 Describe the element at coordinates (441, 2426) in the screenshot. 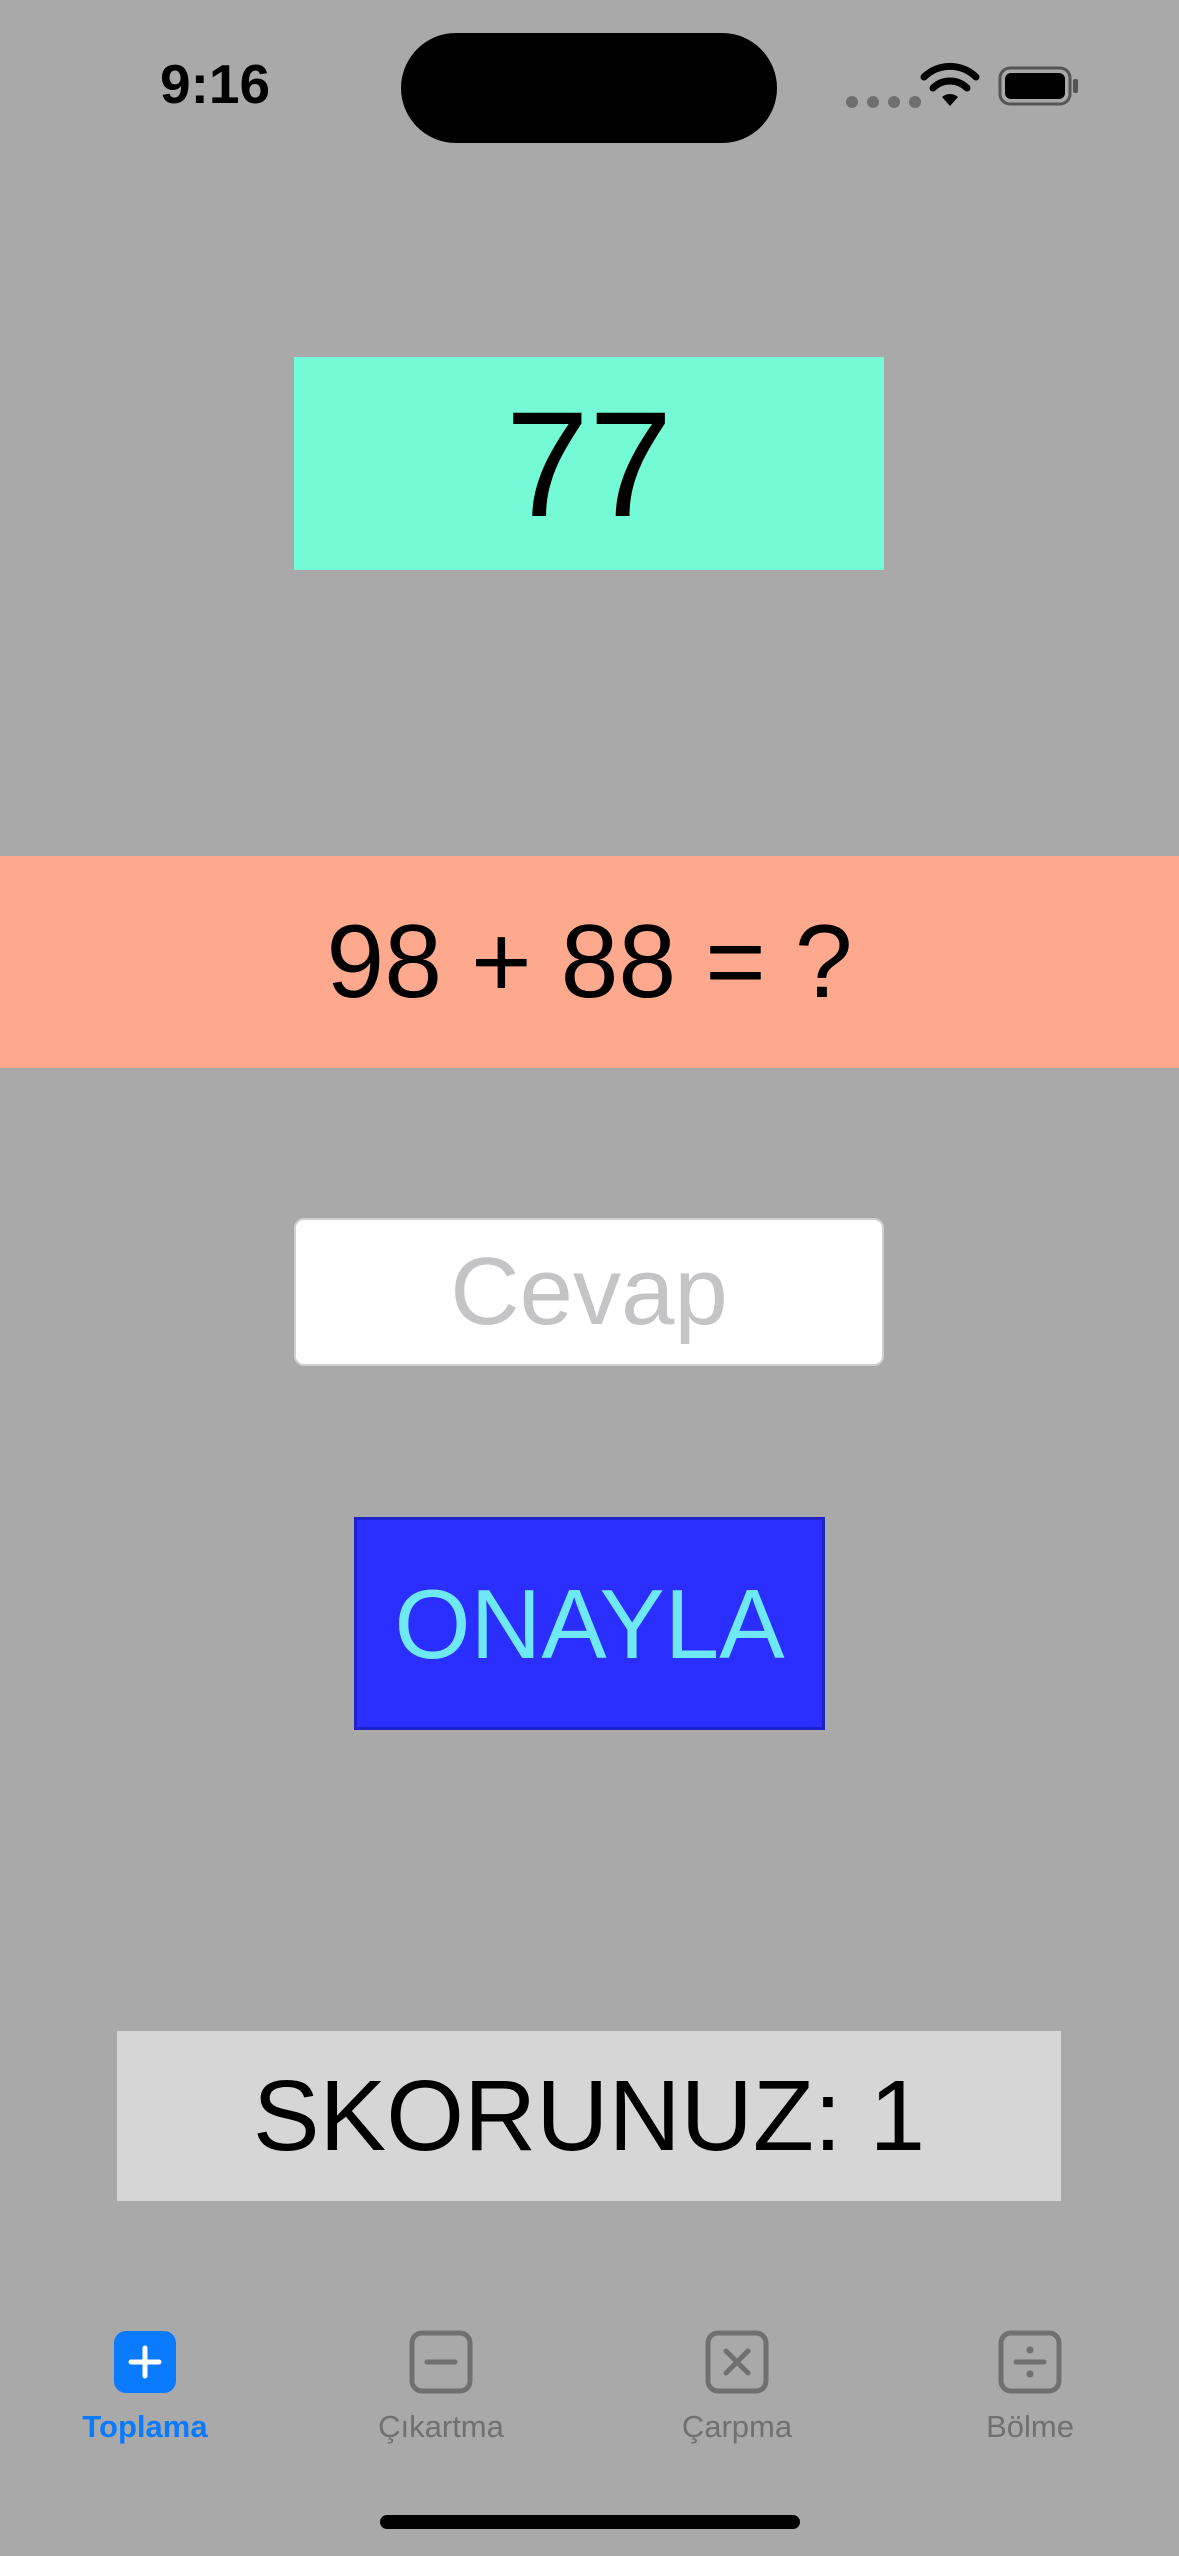

I see `tab-label-cikartma: Çıkartma` at that location.